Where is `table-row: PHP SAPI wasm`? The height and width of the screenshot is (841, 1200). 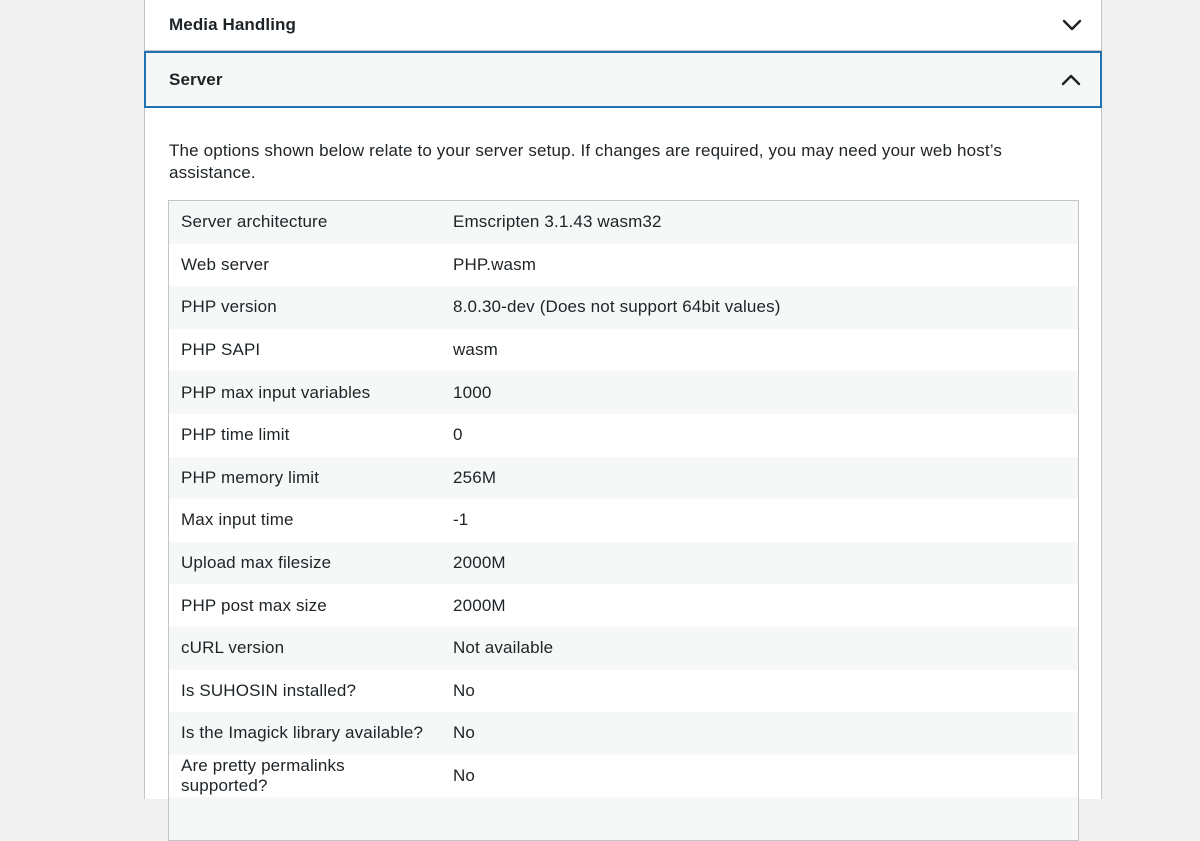
table-row: PHP SAPI wasm is located at coordinates (623, 350).